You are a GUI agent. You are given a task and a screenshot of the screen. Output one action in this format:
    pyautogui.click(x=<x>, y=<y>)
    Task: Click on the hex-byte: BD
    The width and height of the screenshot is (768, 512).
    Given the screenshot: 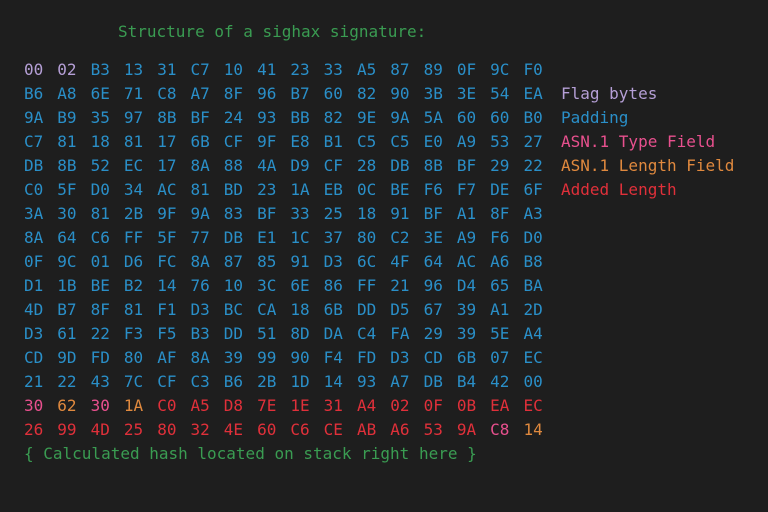 What is the action you would take?
    pyautogui.click(x=233, y=189)
    